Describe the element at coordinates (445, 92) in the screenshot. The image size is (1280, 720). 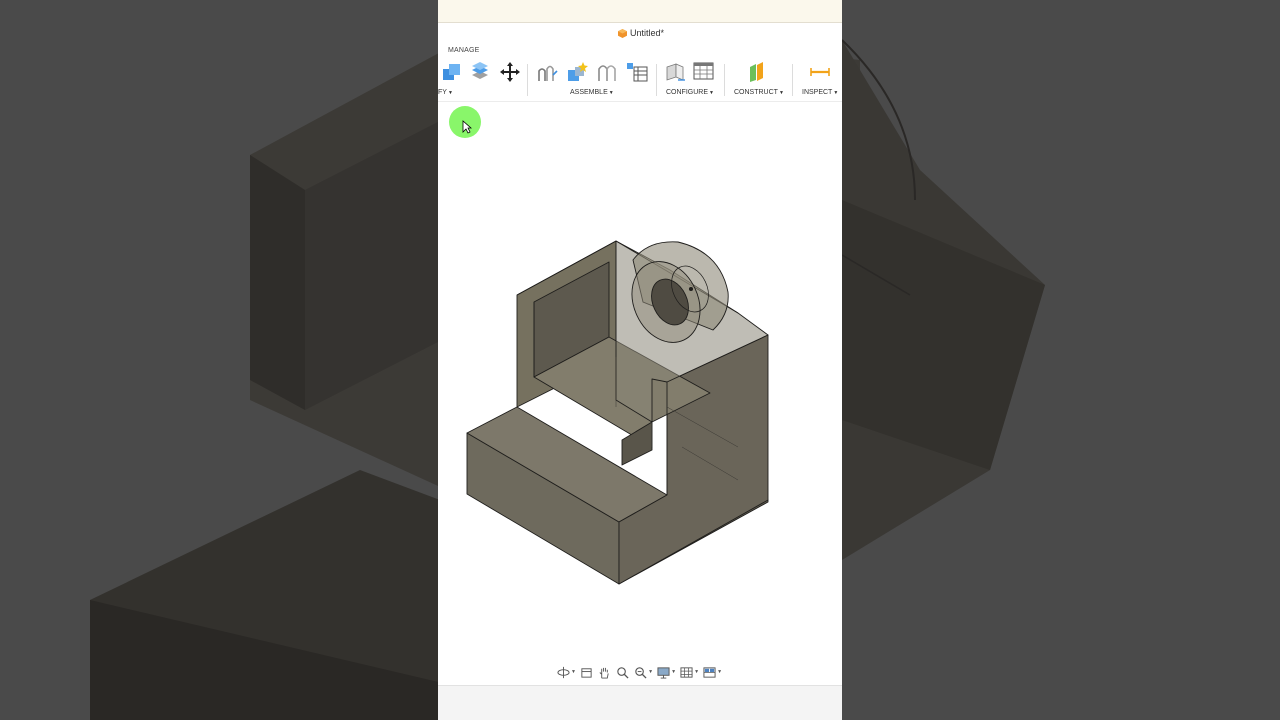
I see `group-label-fy: FY▼` at that location.